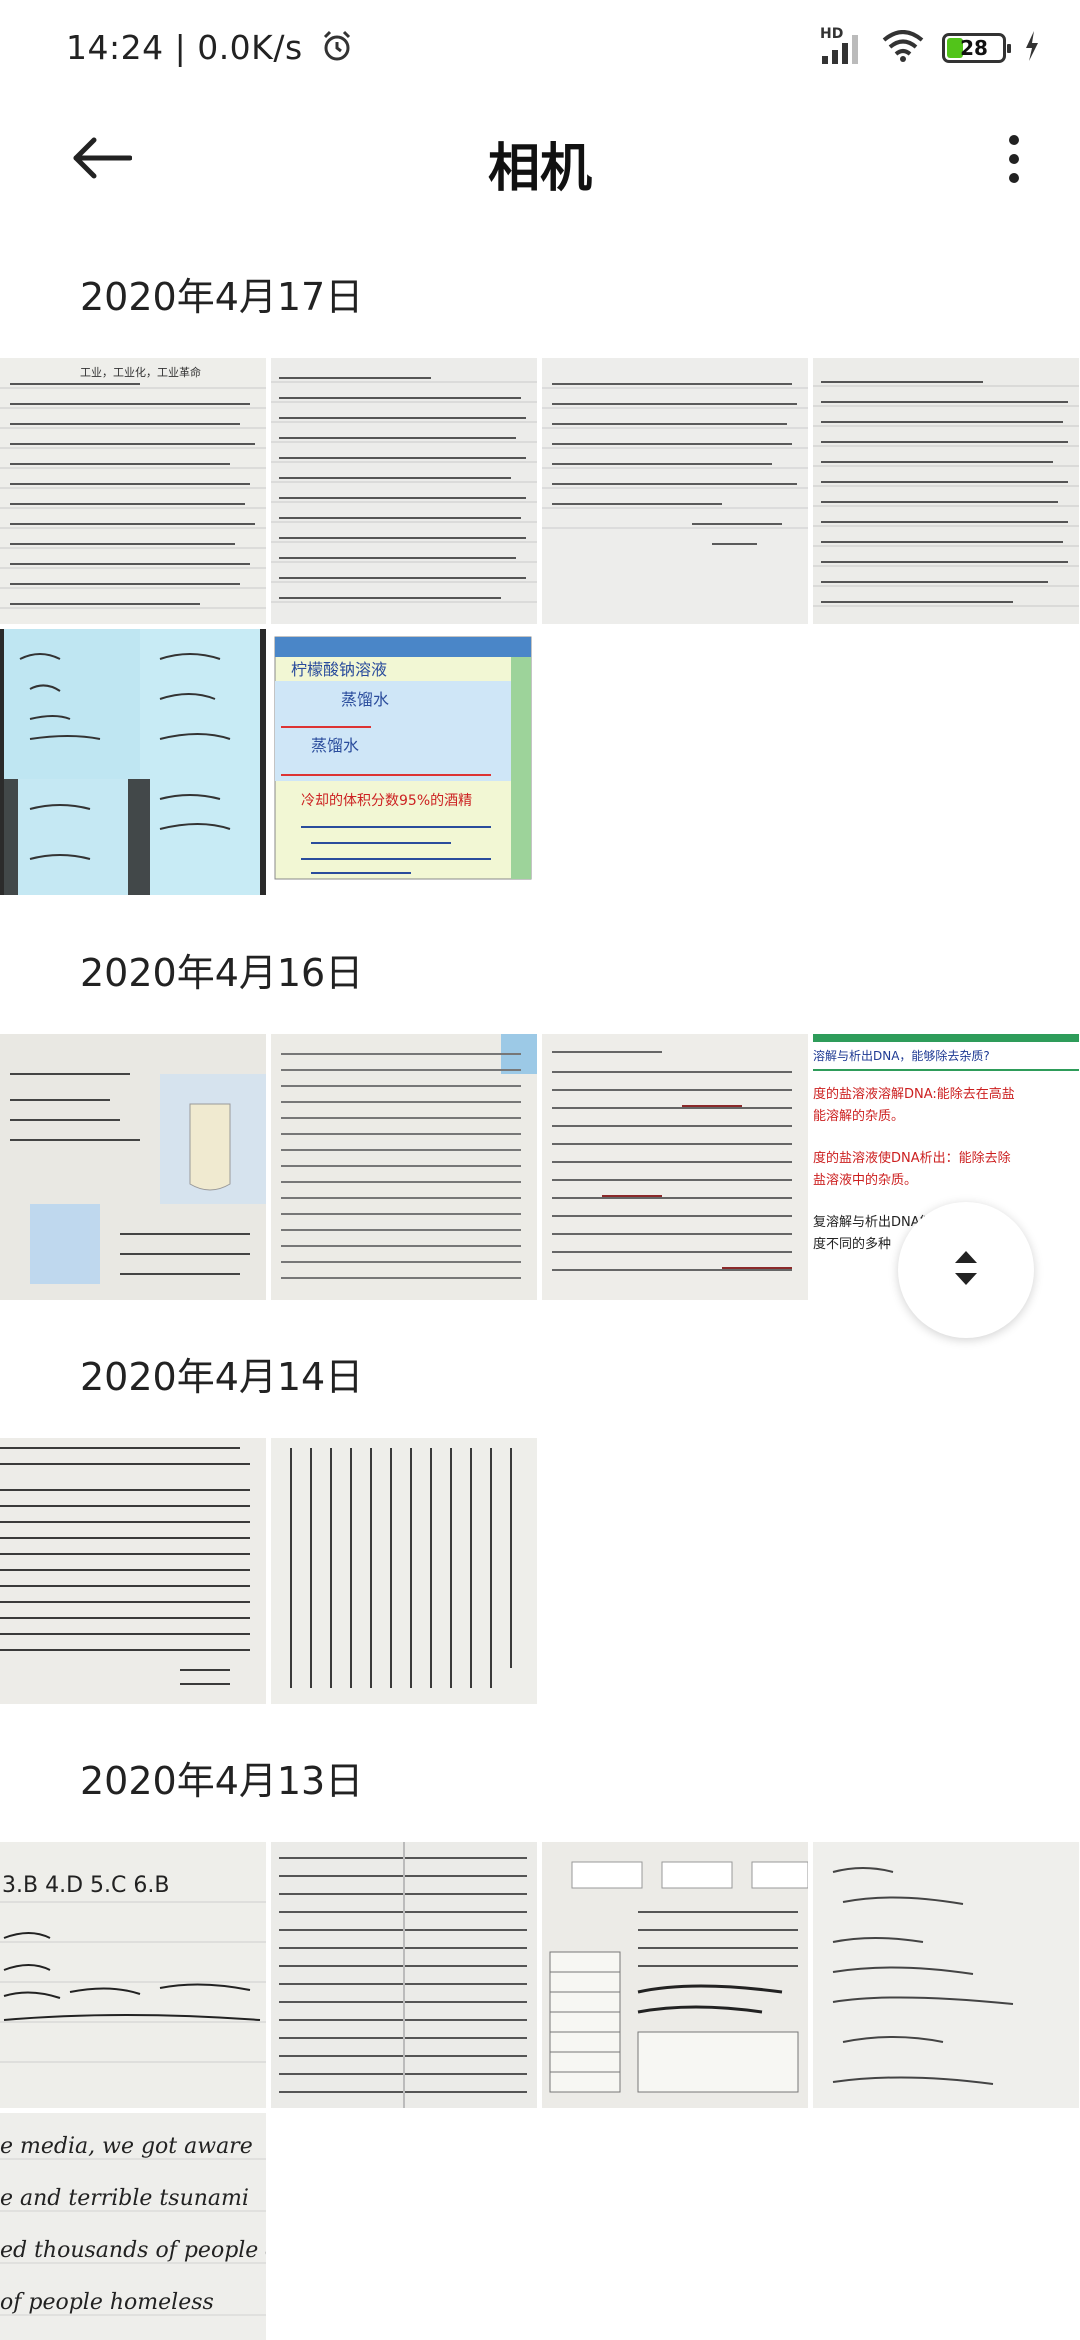  What do you see at coordinates (133, 2250) in the screenshot?
I see `svg-text: ed thousands of people dead` at bounding box center [133, 2250].